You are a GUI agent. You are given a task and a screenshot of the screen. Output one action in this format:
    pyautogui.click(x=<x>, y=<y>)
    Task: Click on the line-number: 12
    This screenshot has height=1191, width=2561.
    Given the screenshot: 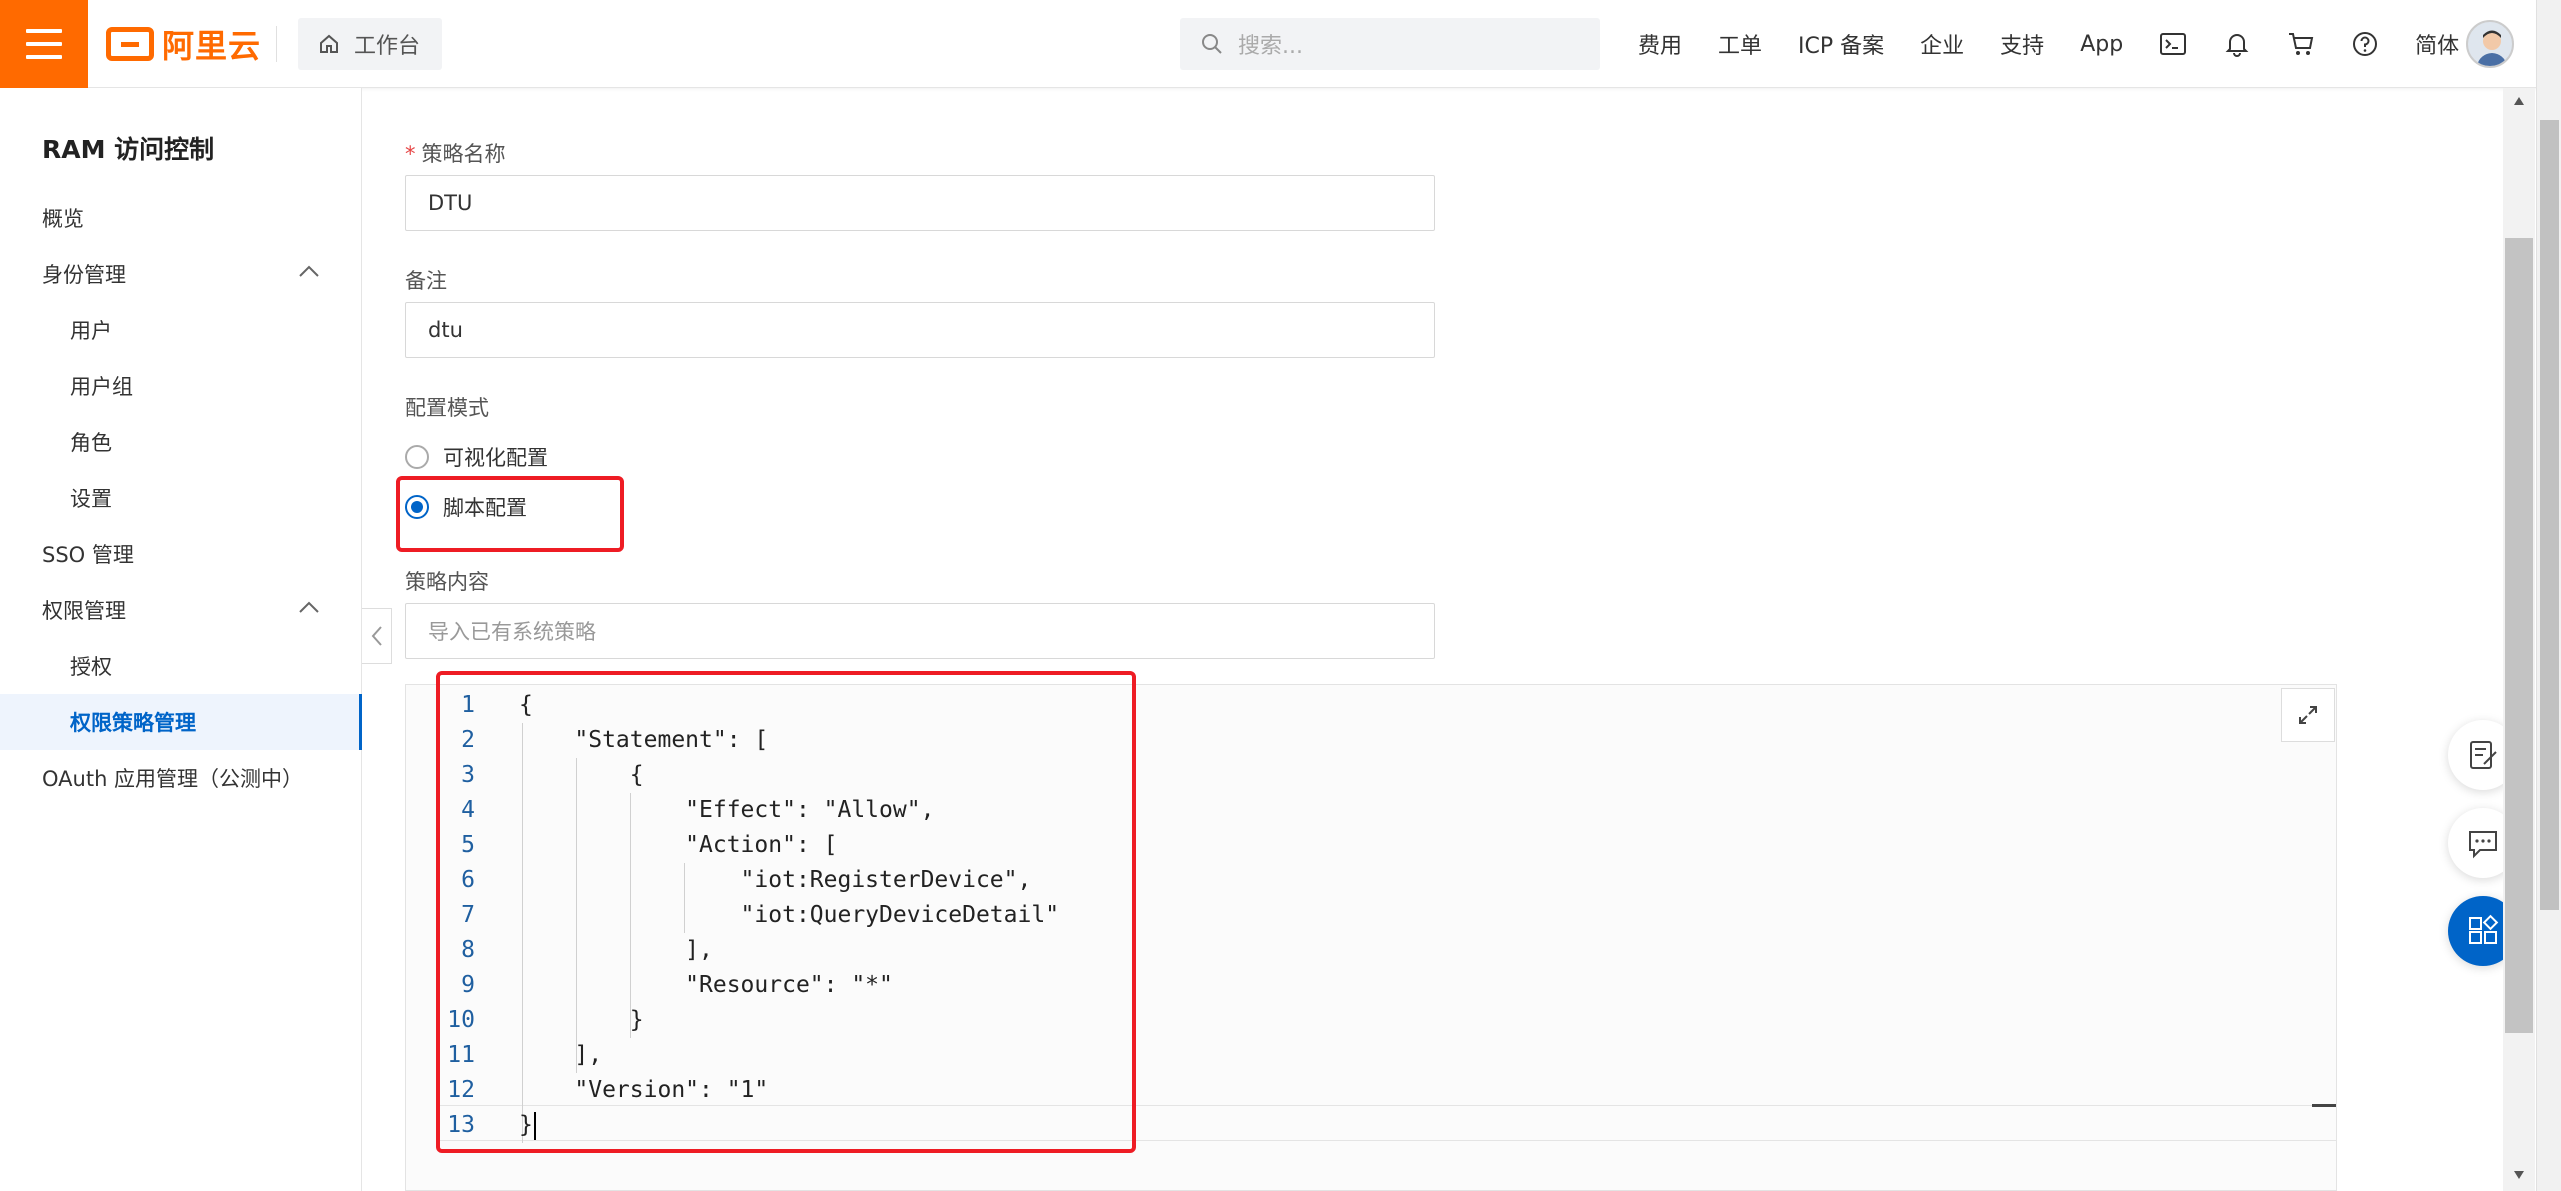 What is the action you would take?
    pyautogui.click(x=461, y=1090)
    